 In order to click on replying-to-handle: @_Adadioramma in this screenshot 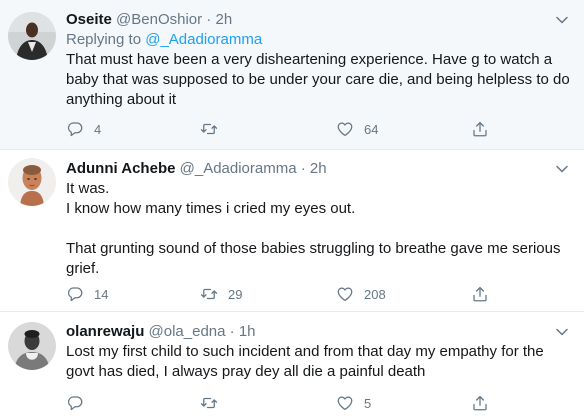, I will do `click(203, 39)`.